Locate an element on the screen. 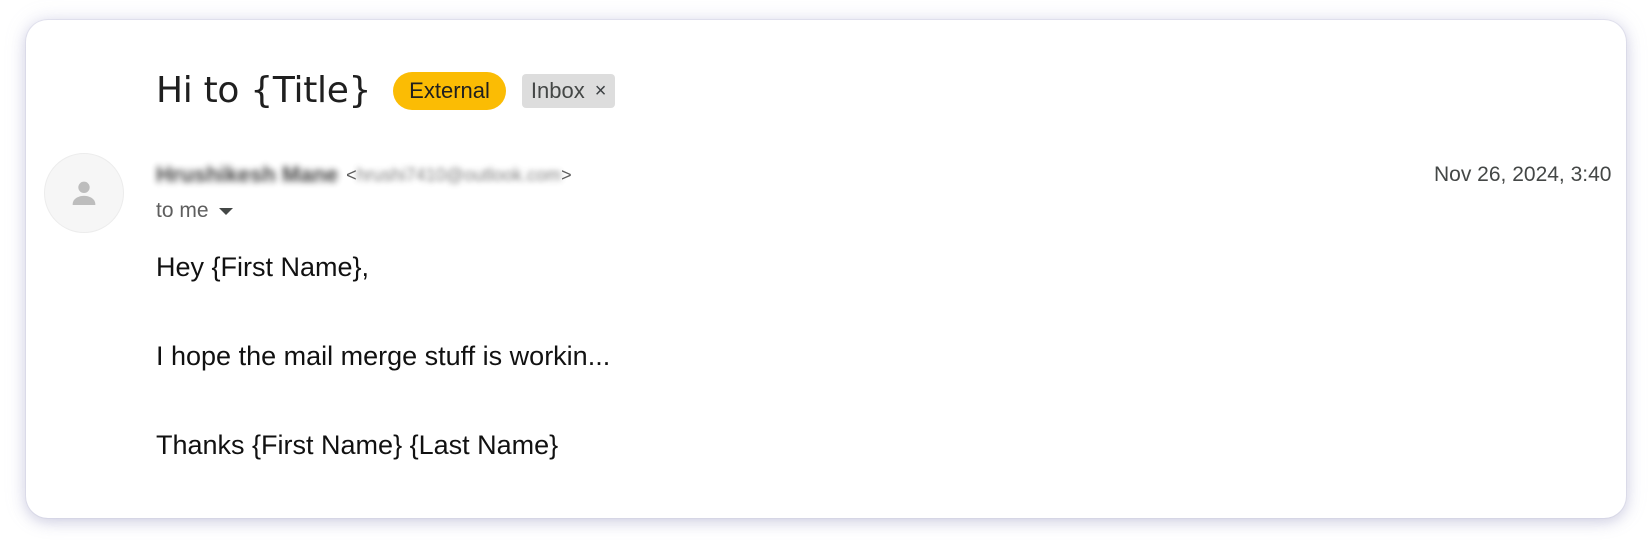  email-close-bracket: > is located at coordinates (566, 174).